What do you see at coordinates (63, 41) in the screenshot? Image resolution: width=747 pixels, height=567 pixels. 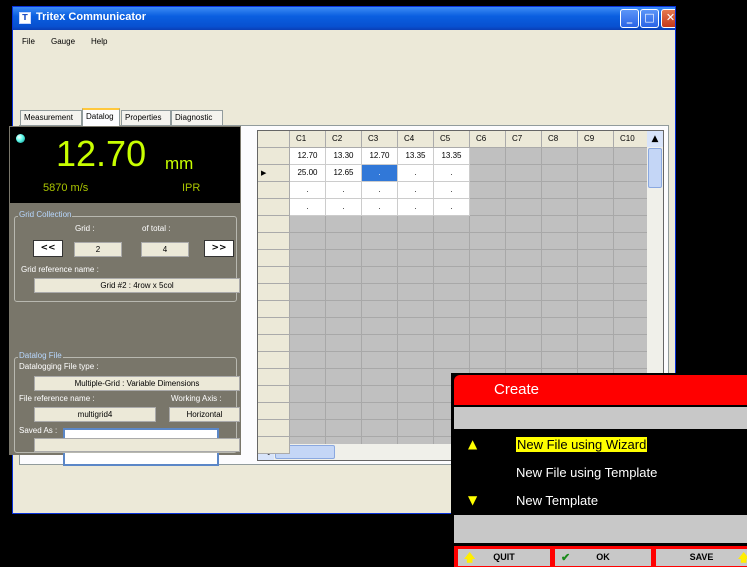 I see `menu-gauge: Gauge` at bounding box center [63, 41].